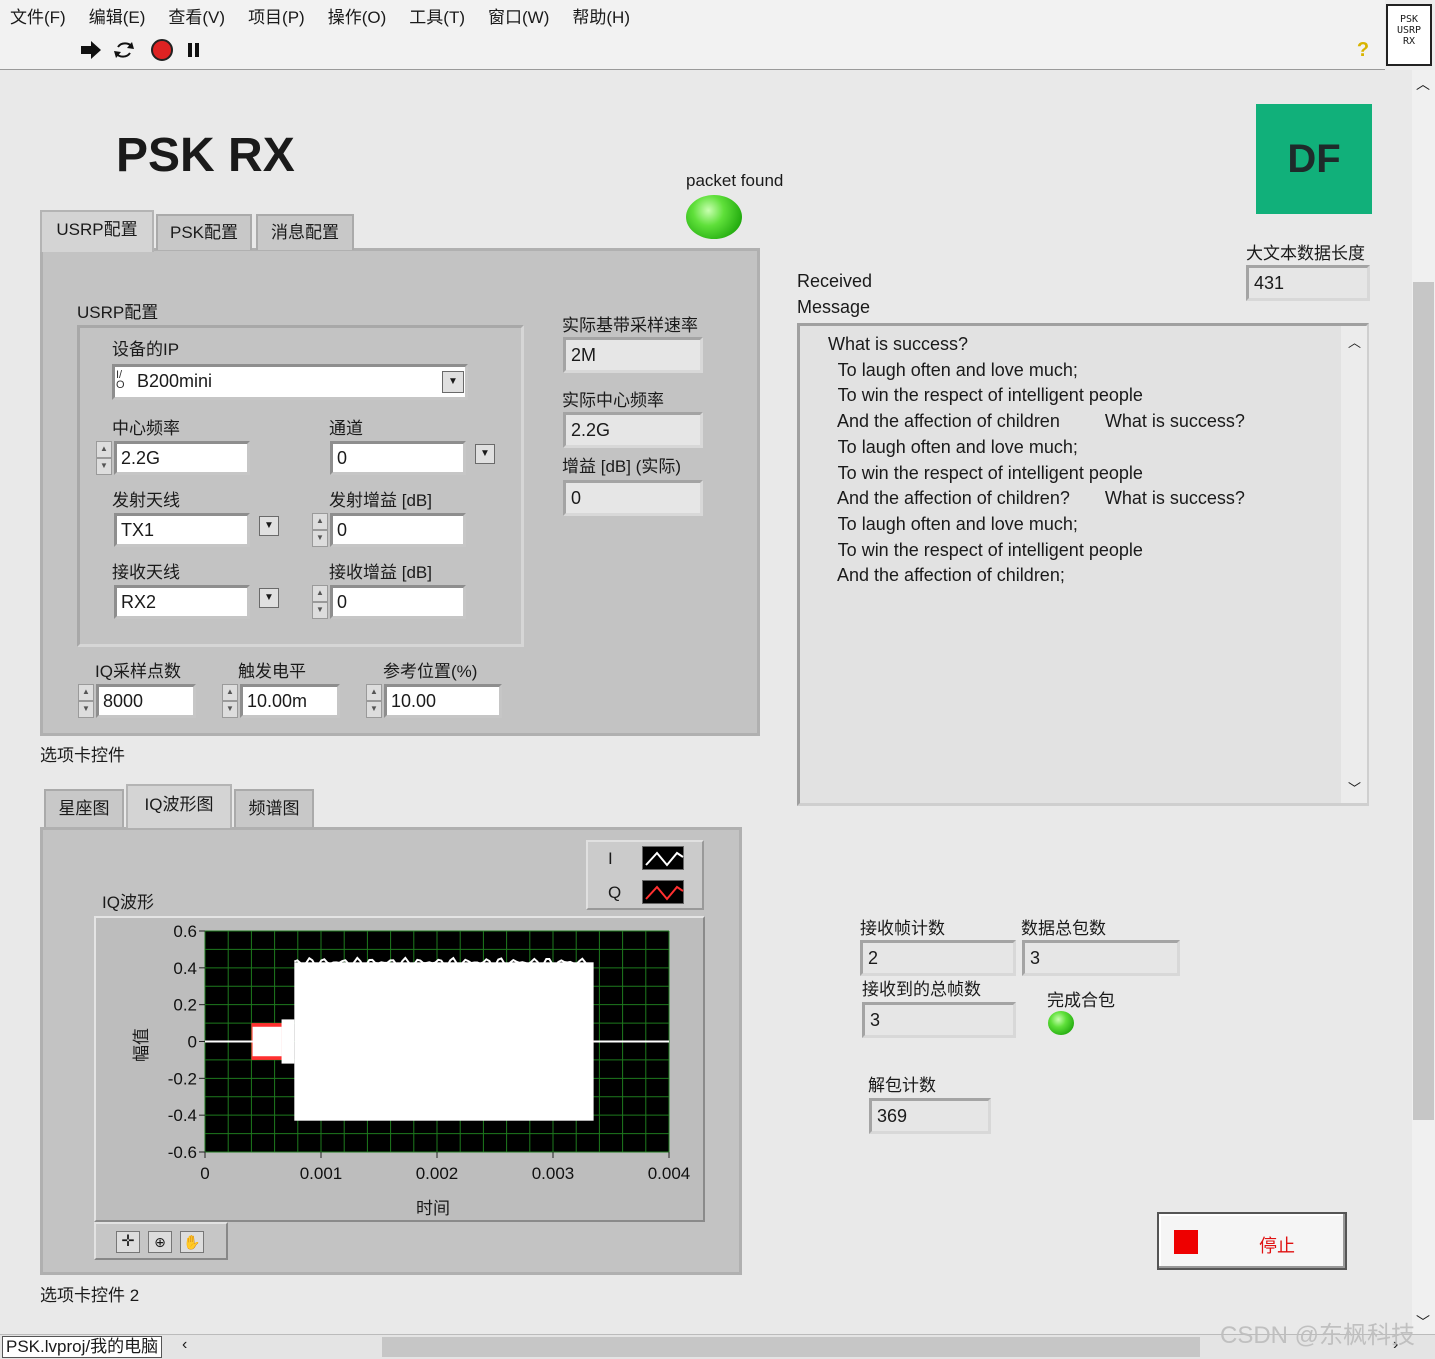 This screenshot has height=1359, width=1435. I want to click on text-length-indicator: 431, so click(1308, 283).